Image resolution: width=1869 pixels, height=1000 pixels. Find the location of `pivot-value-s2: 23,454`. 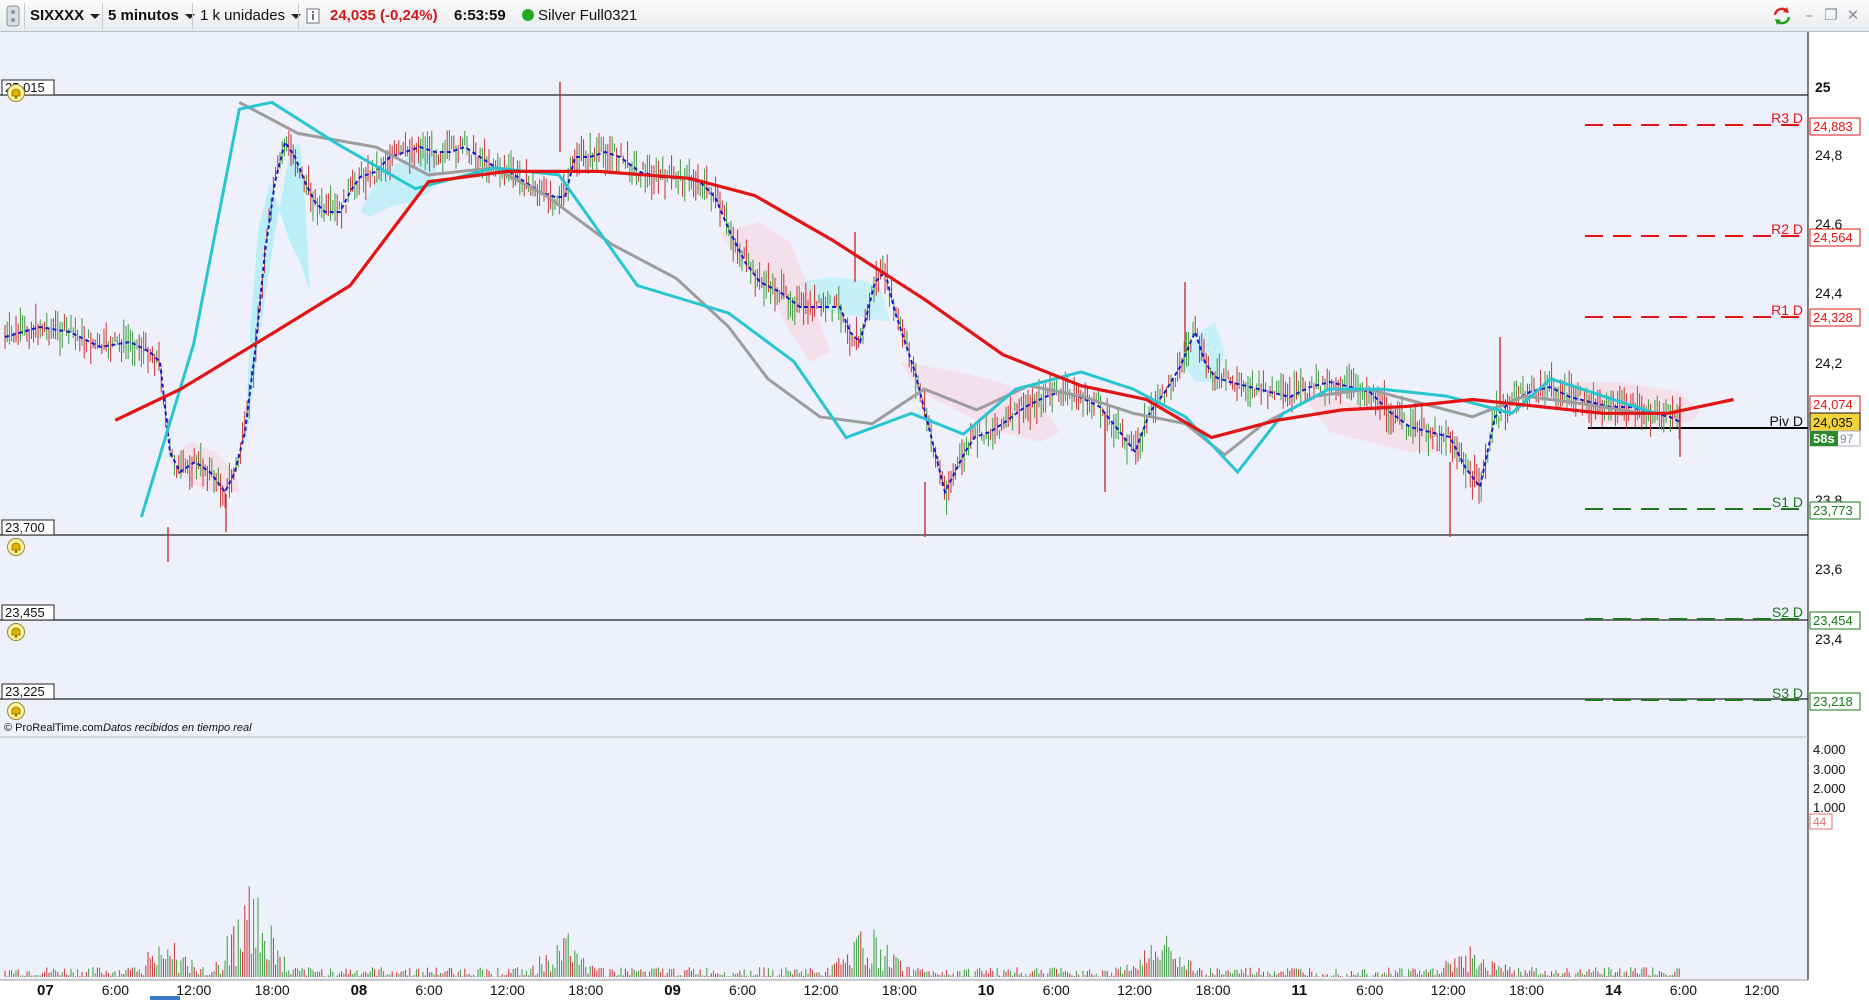

pivot-value-s2: 23,454 is located at coordinates (1835, 620).